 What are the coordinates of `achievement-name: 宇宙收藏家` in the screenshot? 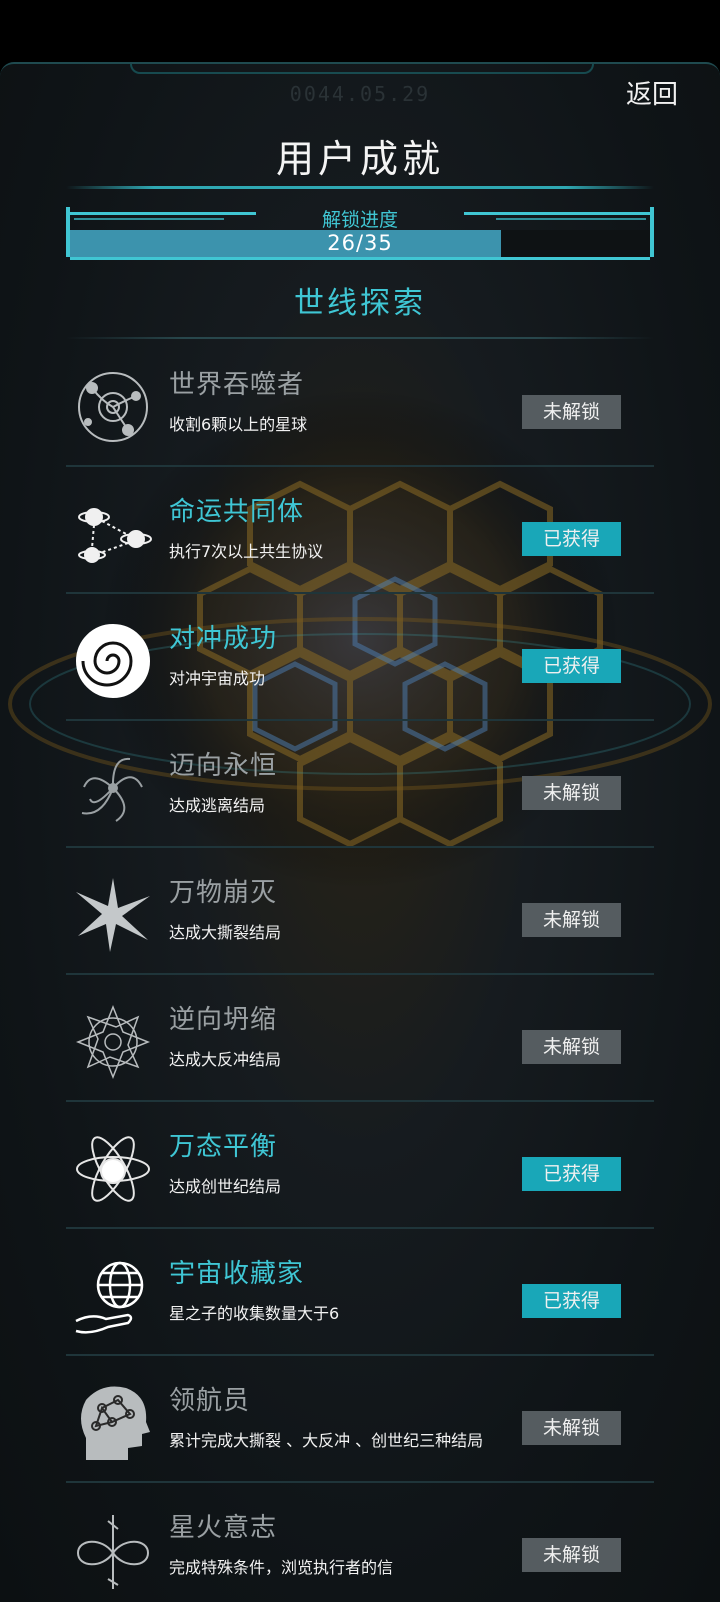 It's located at (237, 1274).